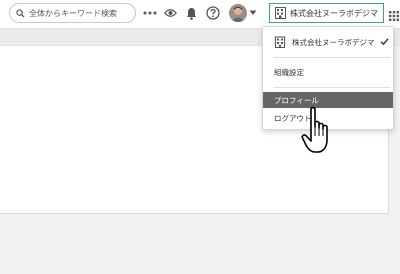  I want to click on bell-icon, so click(191, 13).